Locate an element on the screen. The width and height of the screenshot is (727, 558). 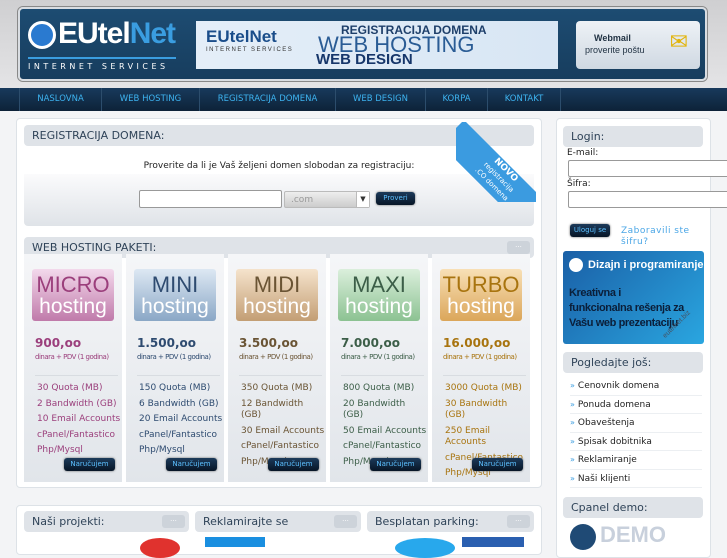
package-feature: 30 Email Accounts is located at coordinates (283, 430).